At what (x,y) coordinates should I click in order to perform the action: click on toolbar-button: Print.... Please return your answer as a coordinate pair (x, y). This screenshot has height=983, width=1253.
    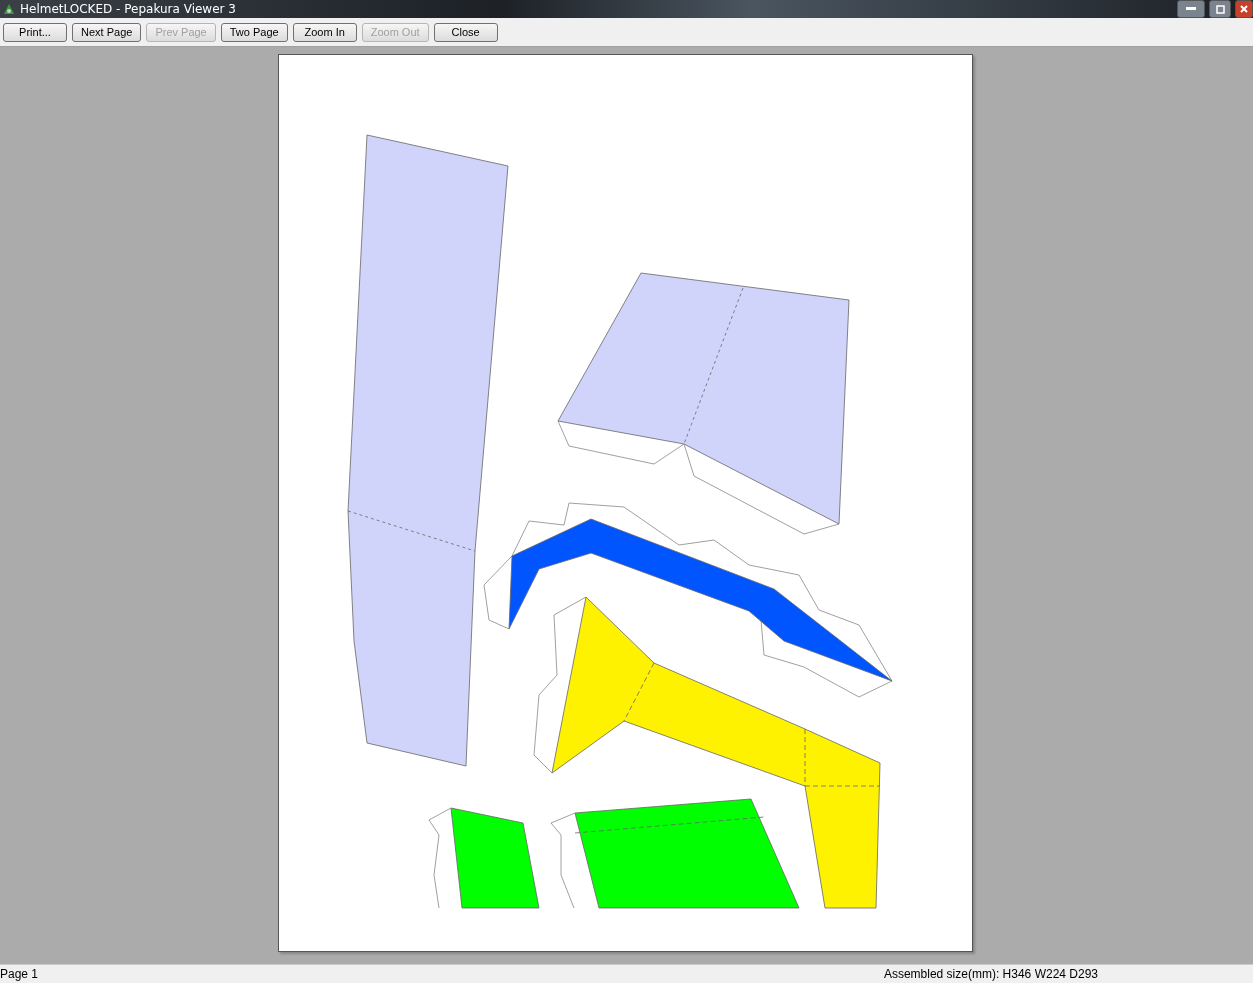
    Looking at the image, I should click on (35, 32).